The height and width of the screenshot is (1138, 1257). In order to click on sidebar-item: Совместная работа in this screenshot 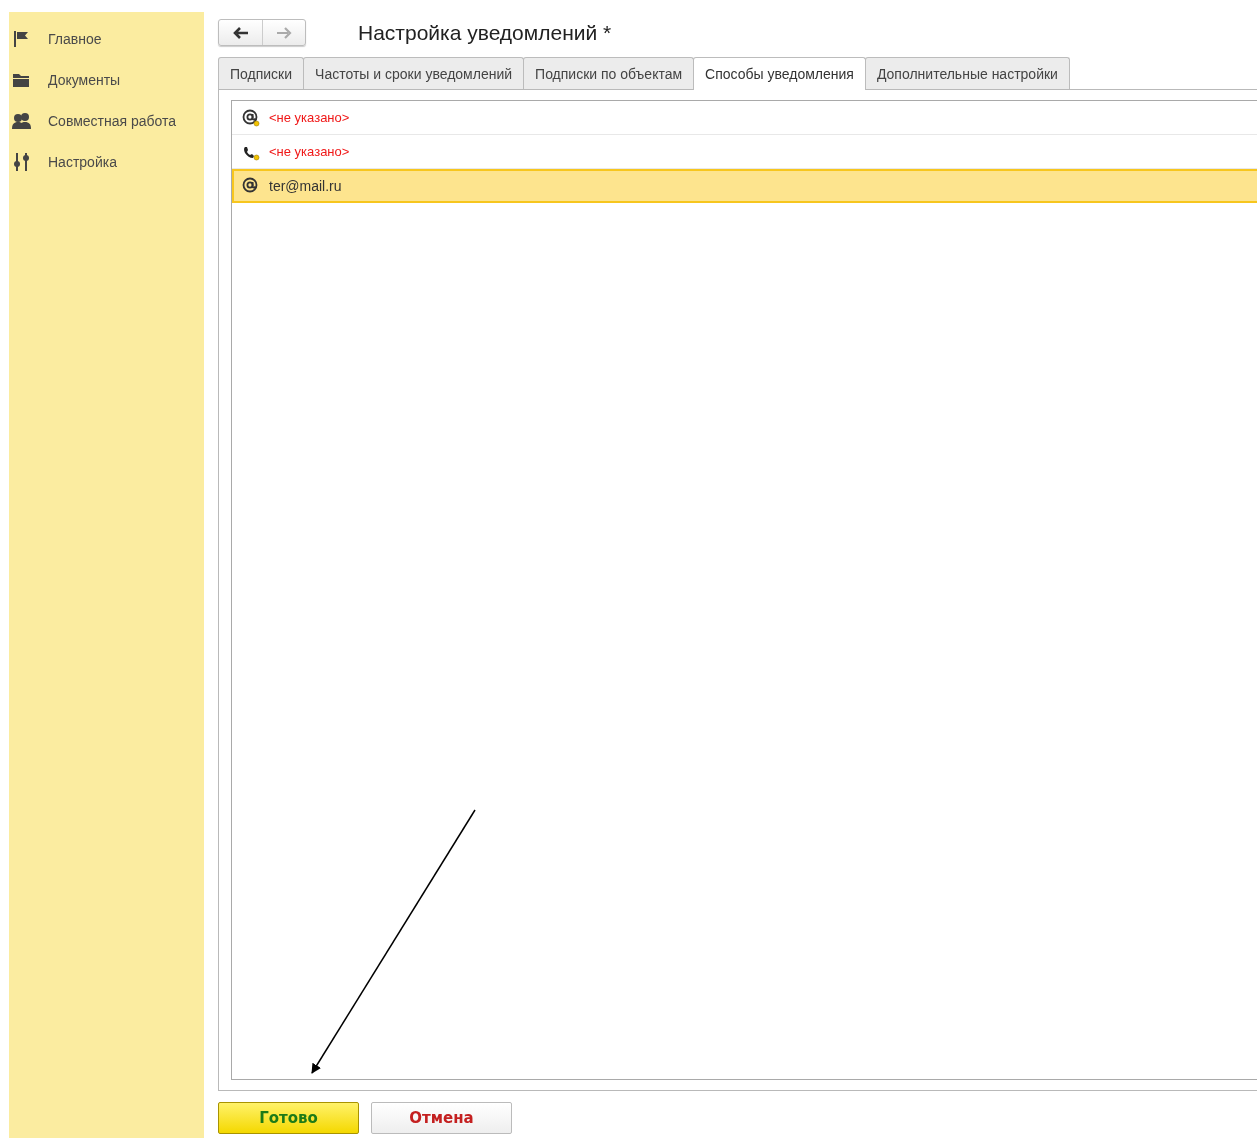, I will do `click(112, 120)`.